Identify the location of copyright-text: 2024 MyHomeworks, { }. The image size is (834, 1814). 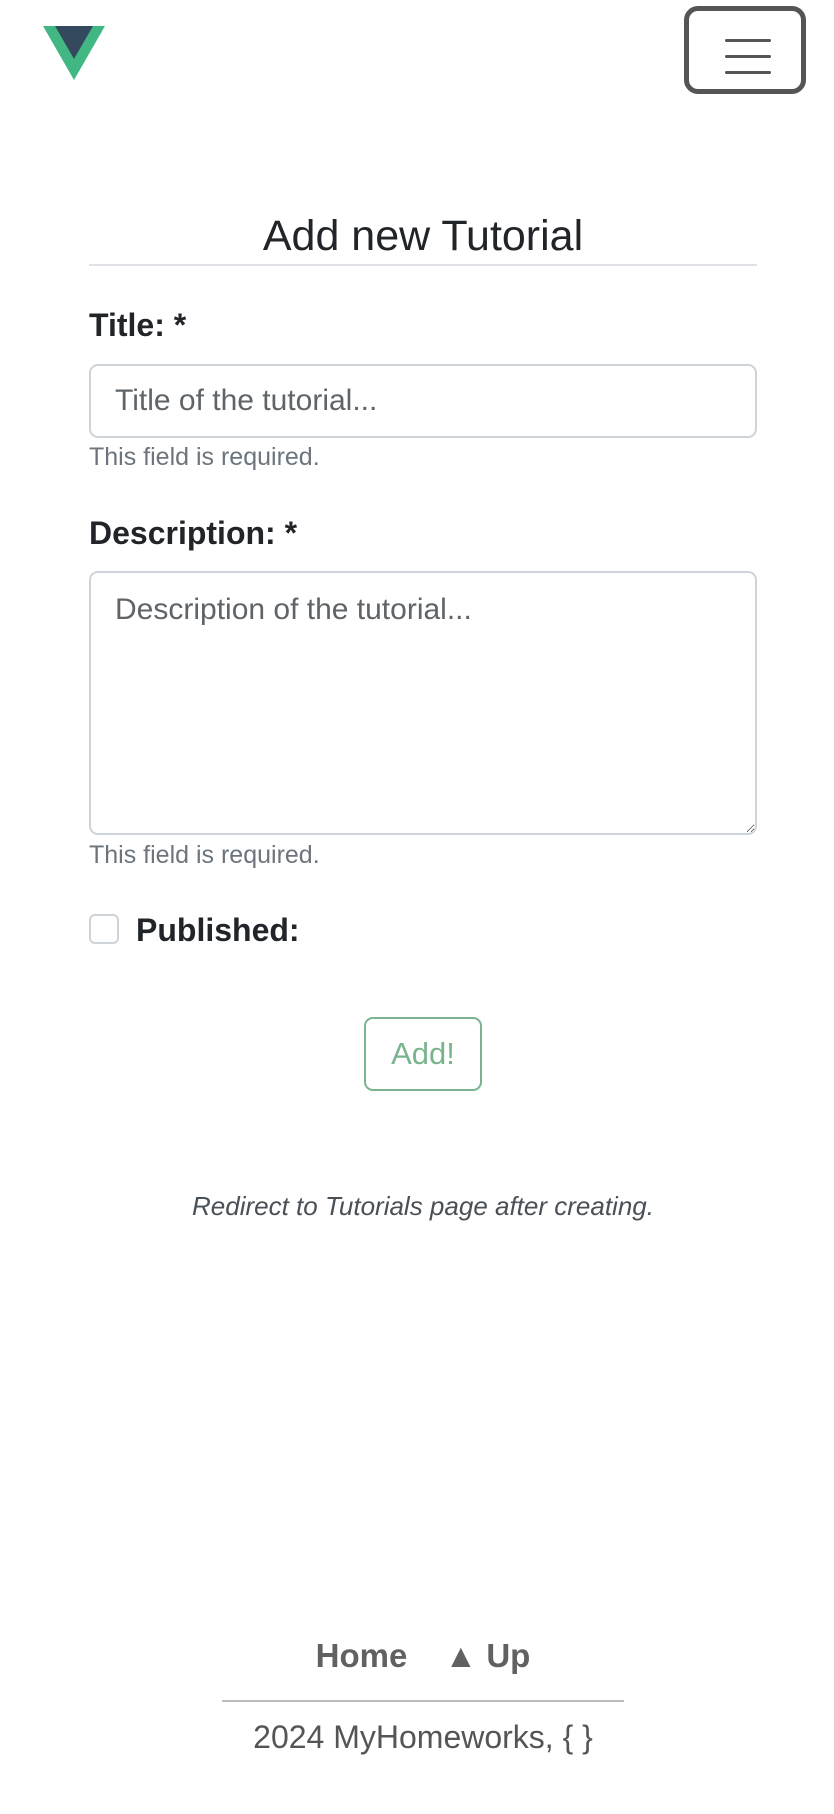
(423, 1737).